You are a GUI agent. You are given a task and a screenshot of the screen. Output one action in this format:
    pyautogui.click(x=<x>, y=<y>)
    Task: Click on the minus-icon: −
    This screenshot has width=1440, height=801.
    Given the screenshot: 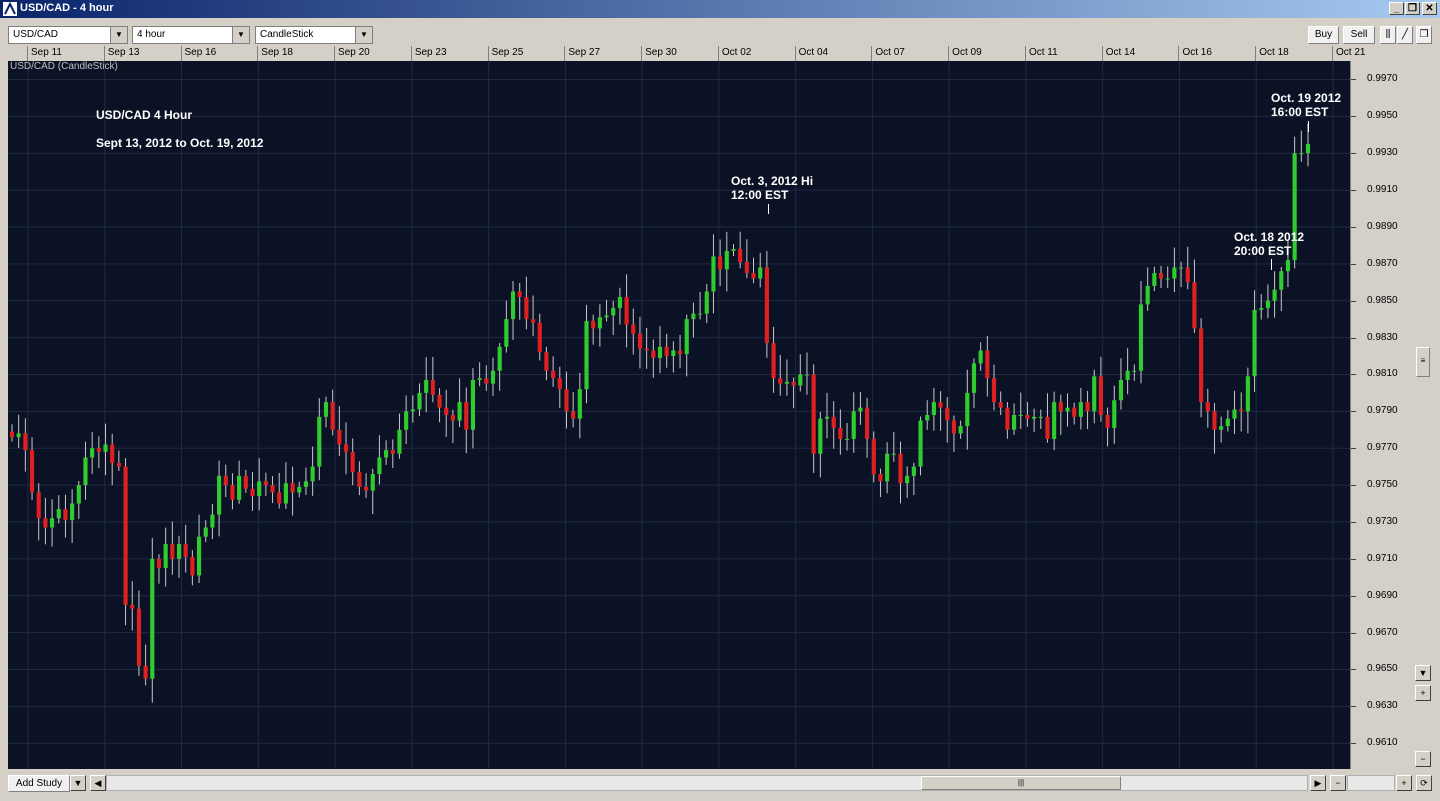 What is the action you would take?
    pyautogui.click(x=1423, y=759)
    